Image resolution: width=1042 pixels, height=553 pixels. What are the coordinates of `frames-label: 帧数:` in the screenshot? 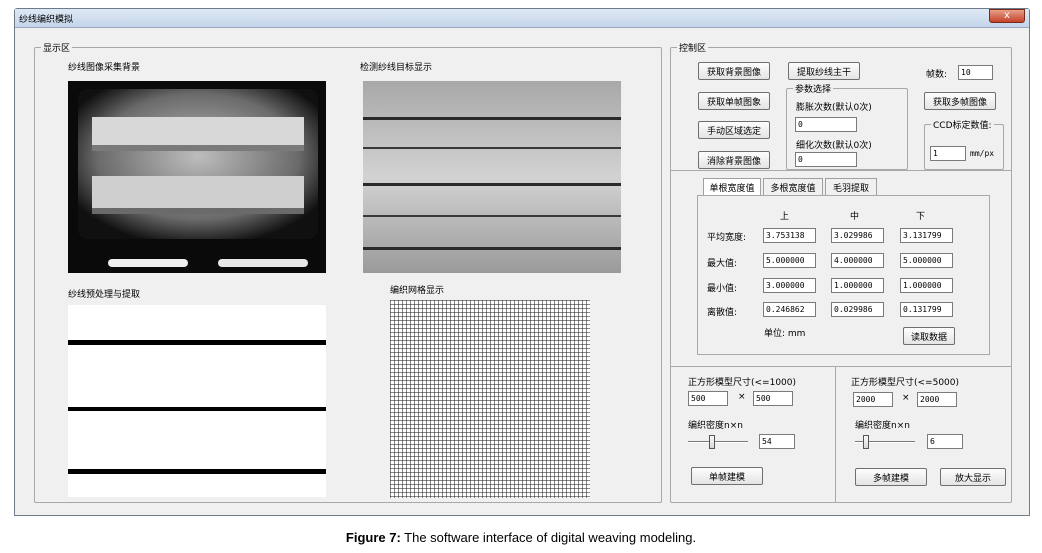 It's located at (937, 75).